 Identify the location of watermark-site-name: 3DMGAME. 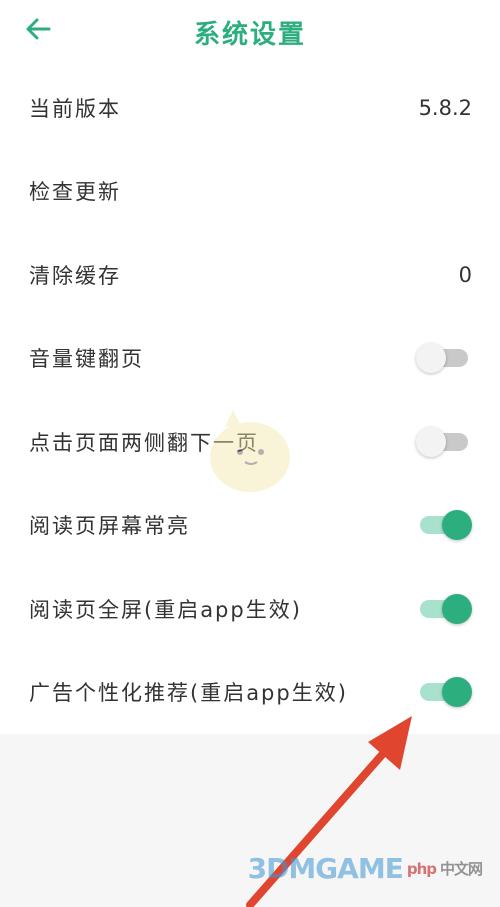
(325, 868).